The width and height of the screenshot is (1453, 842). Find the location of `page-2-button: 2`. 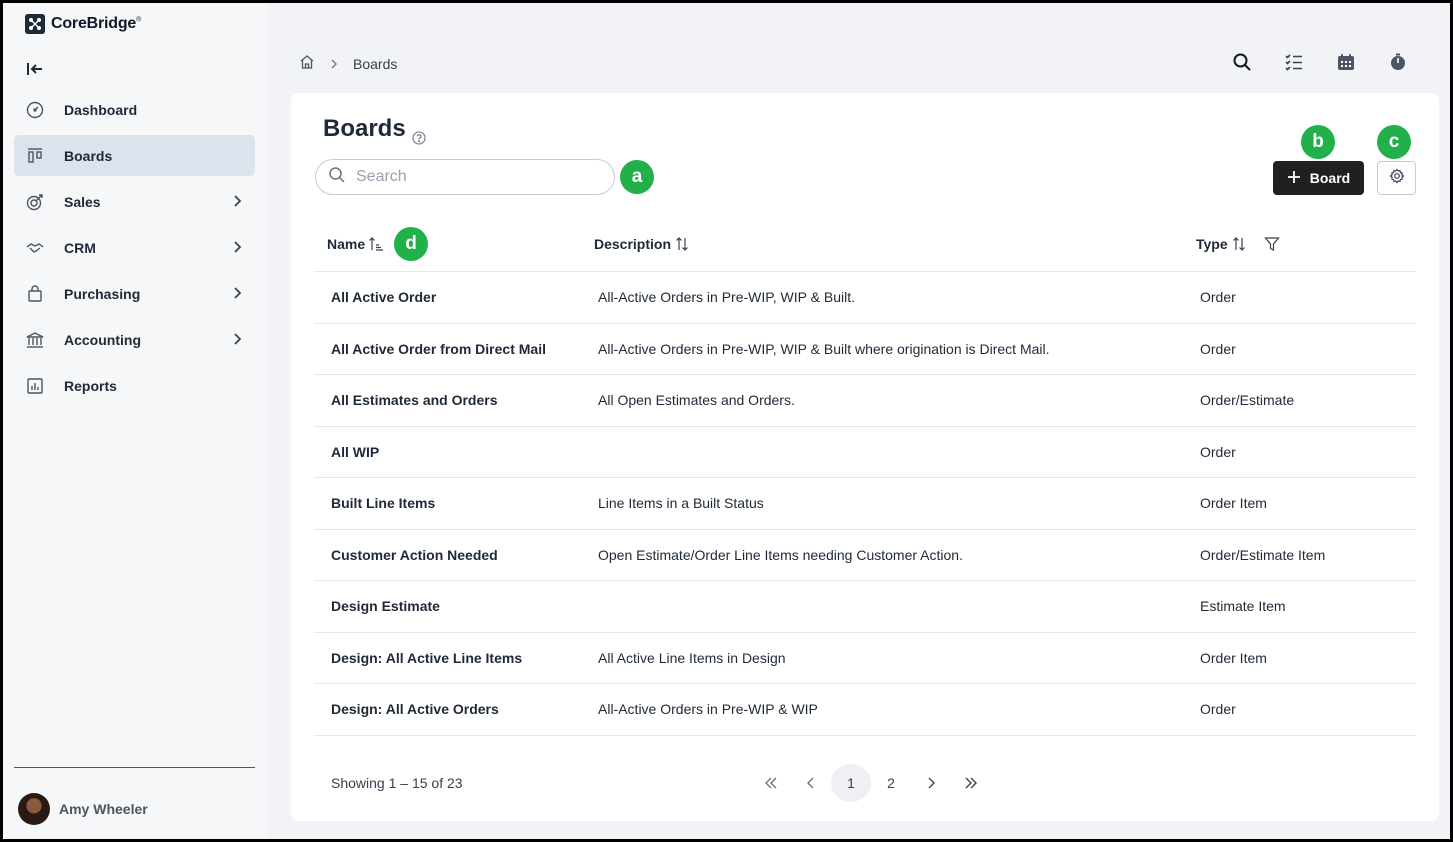

page-2-button: 2 is located at coordinates (891, 783).